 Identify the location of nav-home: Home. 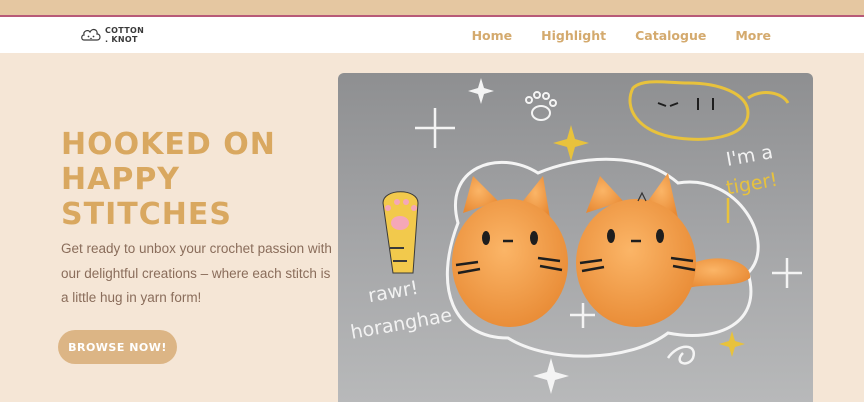
(492, 35).